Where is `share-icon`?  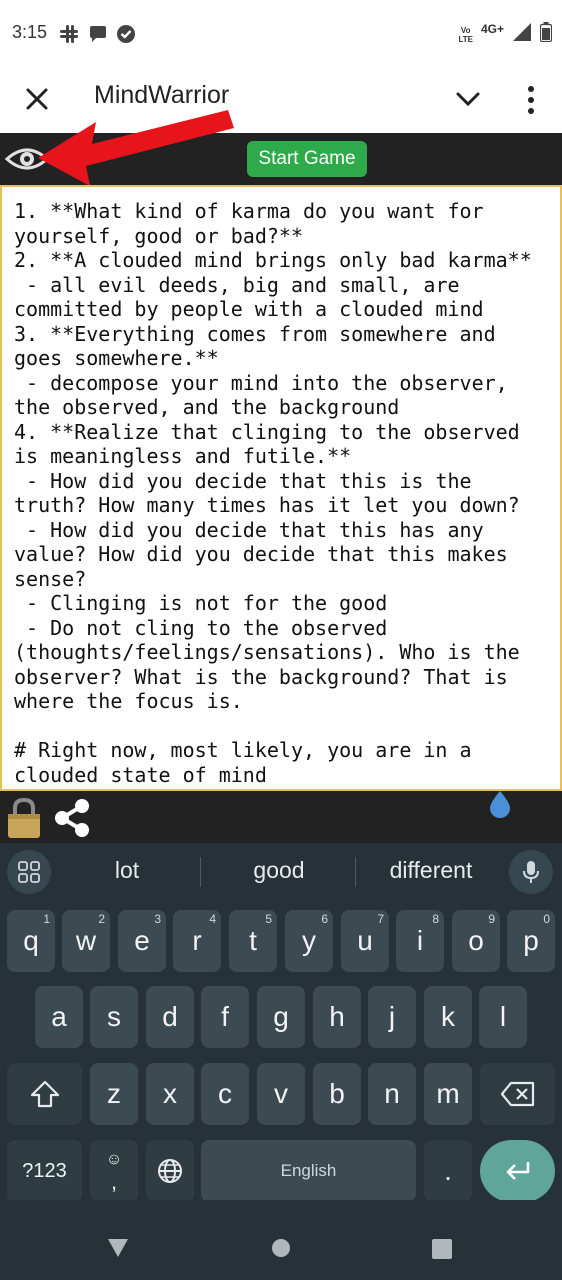 share-icon is located at coordinates (72, 818).